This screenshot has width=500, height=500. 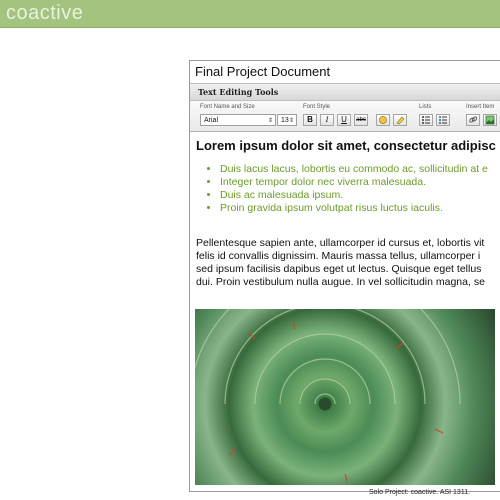 I want to click on brand-logo-text: coactive, so click(x=44, y=13).